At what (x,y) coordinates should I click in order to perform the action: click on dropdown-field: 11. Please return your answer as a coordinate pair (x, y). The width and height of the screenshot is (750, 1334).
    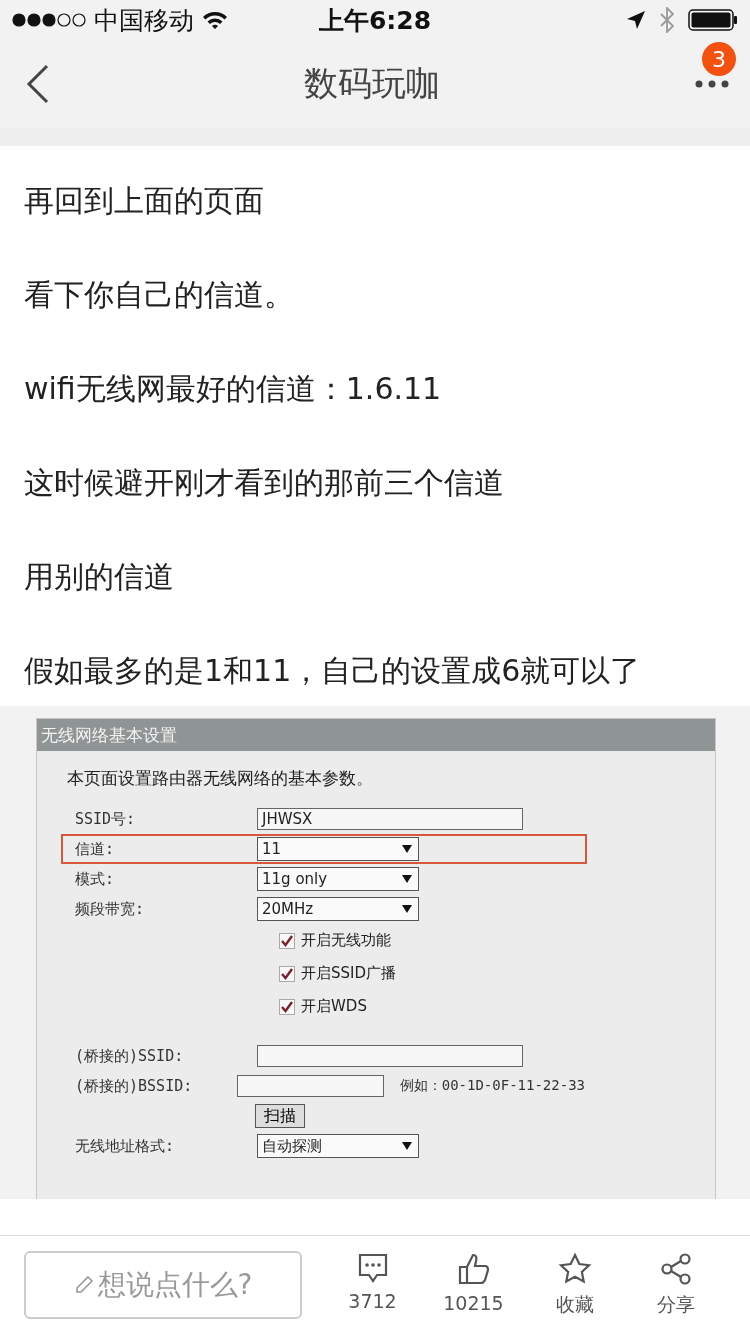
    Looking at the image, I should click on (338, 849).